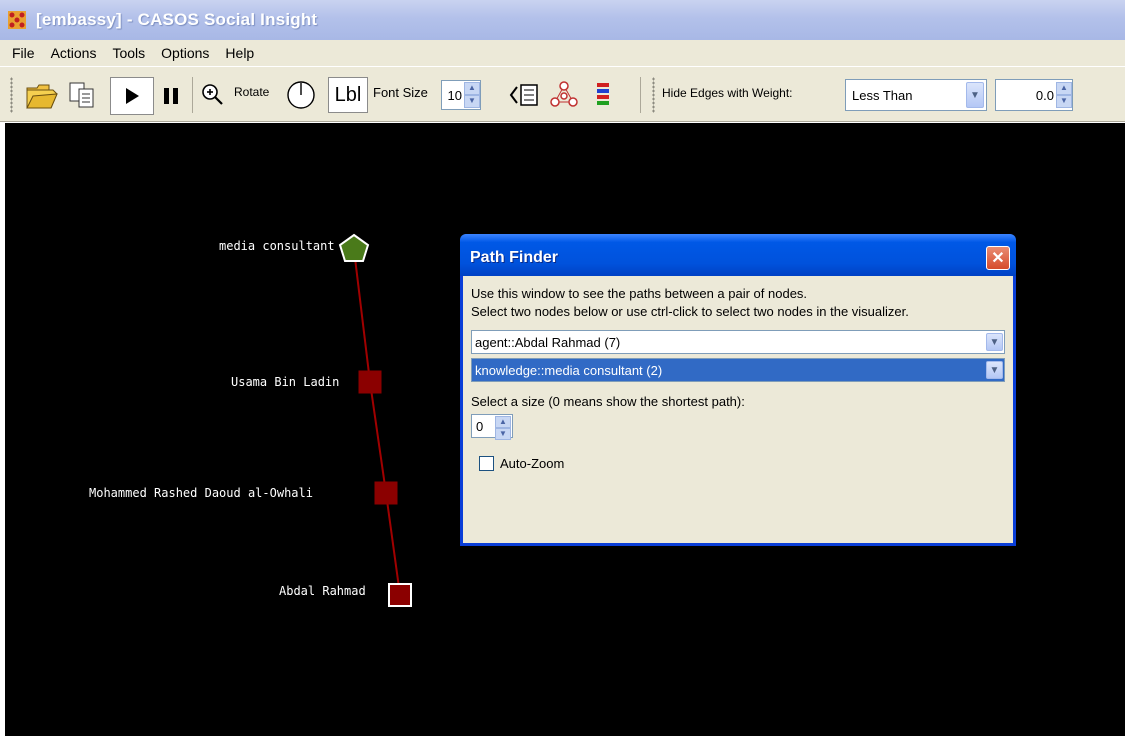 This screenshot has width=1125, height=736. What do you see at coordinates (277, 246) in the screenshot?
I see `node-label: media consultant` at bounding box center [277, 246].